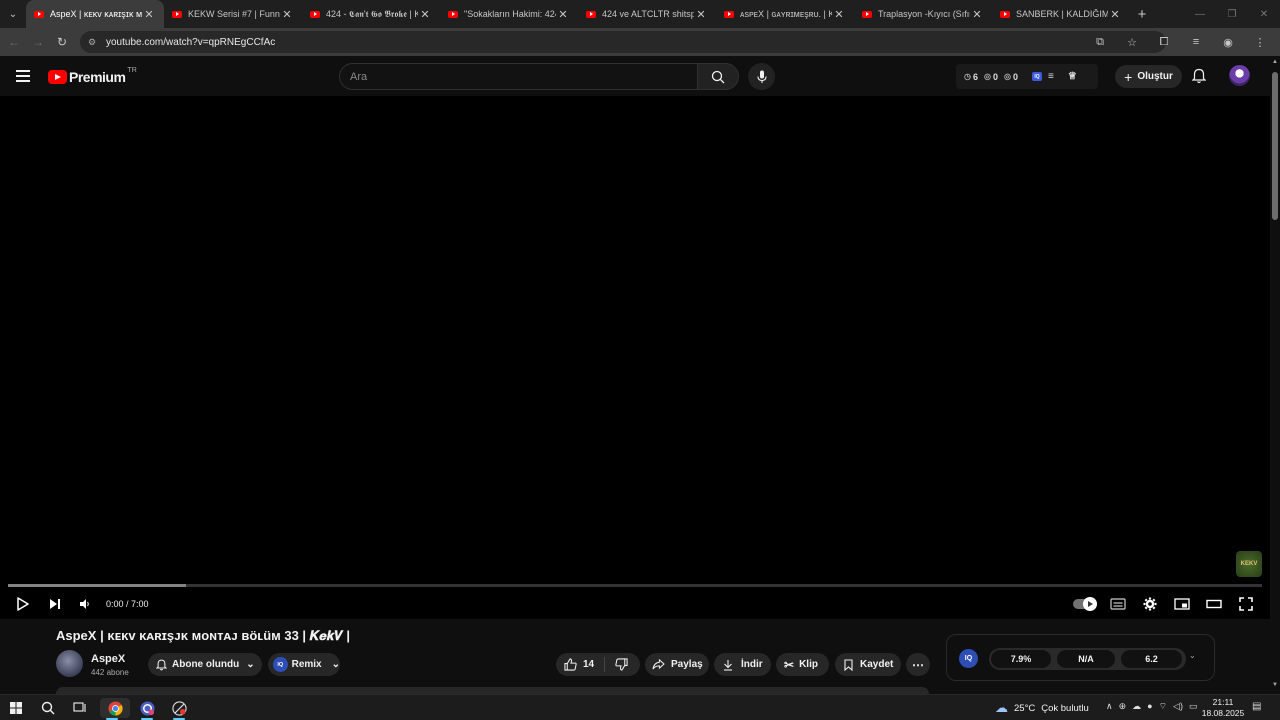 This screenshot has width=1280, height=720. What do you see at coordinates (1199, 78) in the screenshot?
I see `notifications-bell-icon` at bounding box center [1199, 78].